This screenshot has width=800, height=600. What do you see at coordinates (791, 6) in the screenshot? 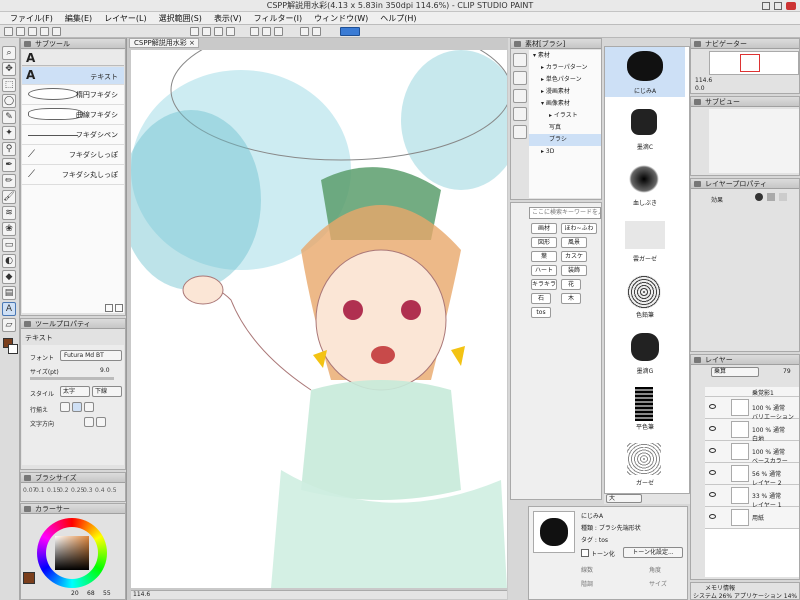
I see `close-icon` at bounding box center [791, 6].